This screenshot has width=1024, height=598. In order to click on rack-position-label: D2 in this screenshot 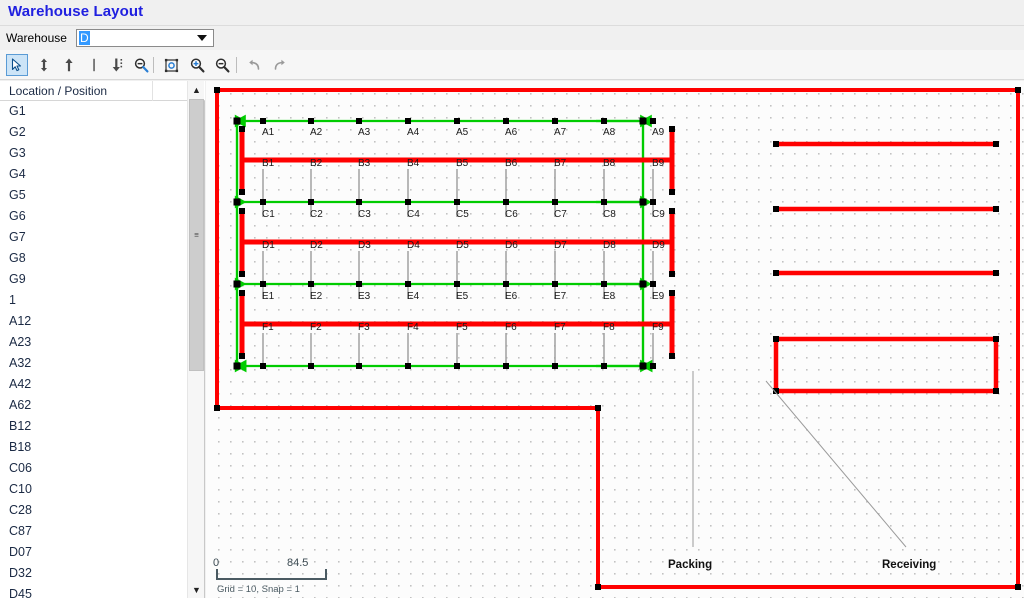, I will do `click(316, 245)`.